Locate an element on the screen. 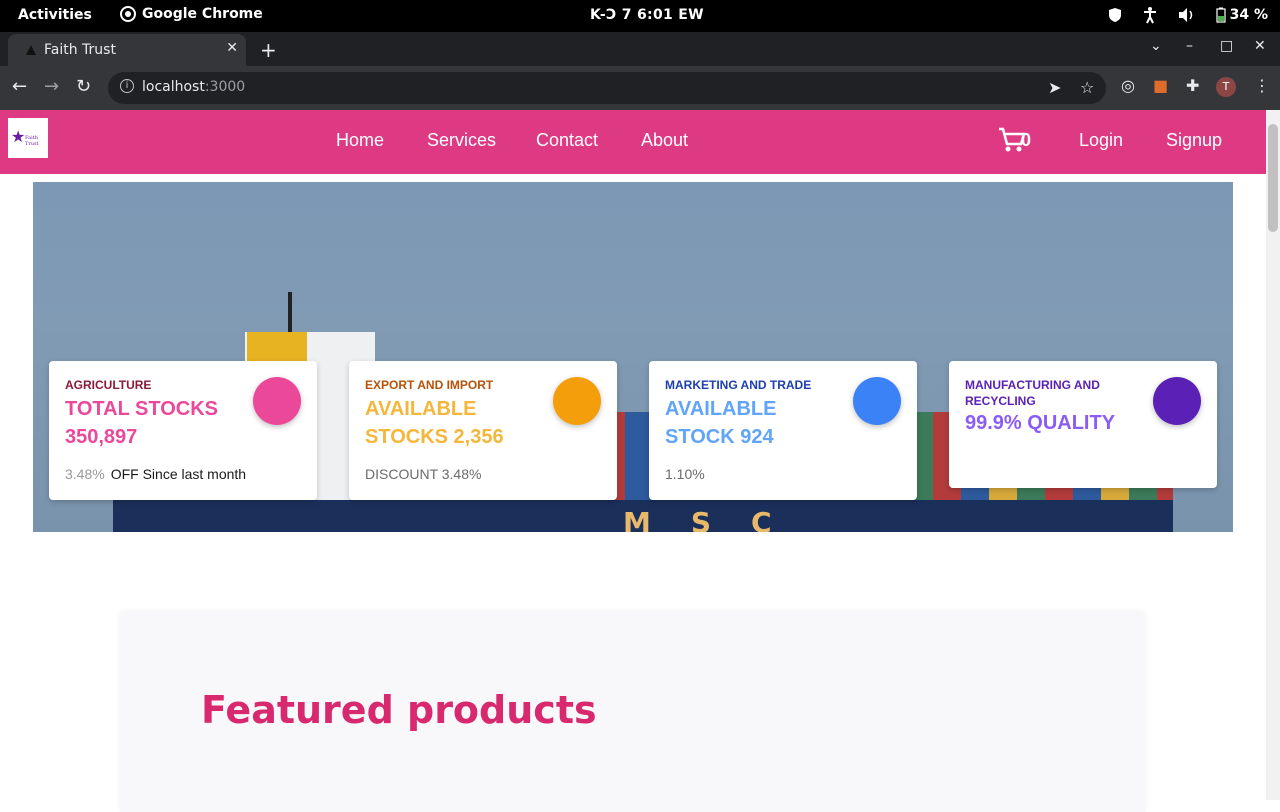  card-category: AGRICULTURE is located at coordinates (108, 385).